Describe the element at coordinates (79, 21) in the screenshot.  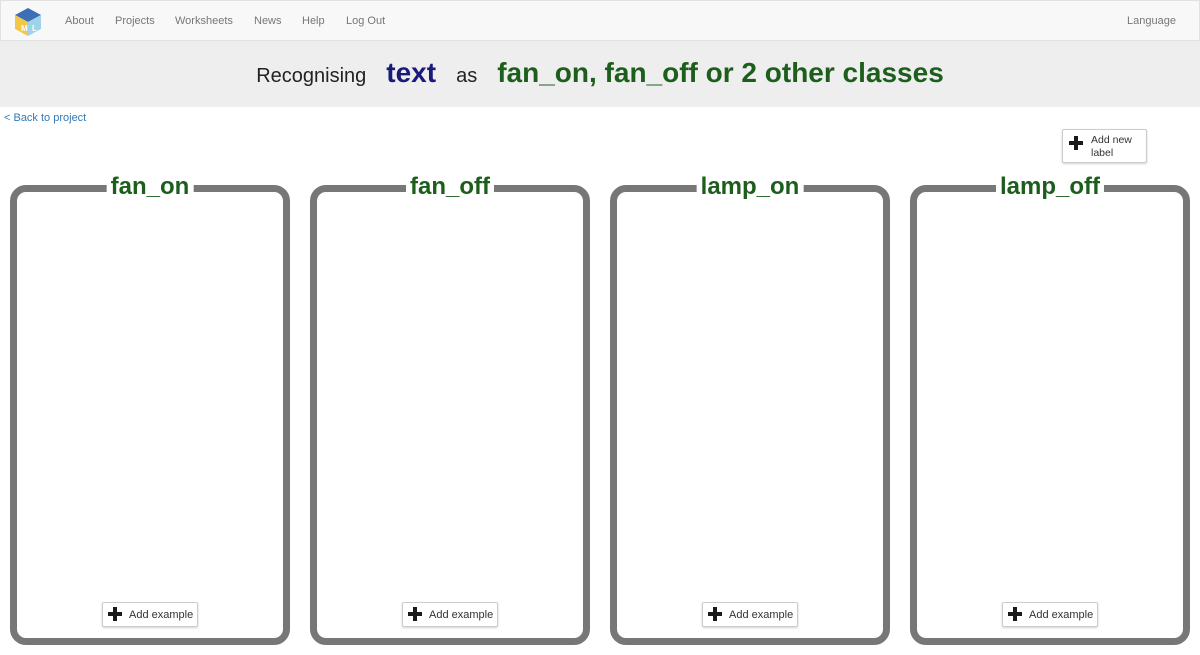
I see `nav-about-link: About` at that location.